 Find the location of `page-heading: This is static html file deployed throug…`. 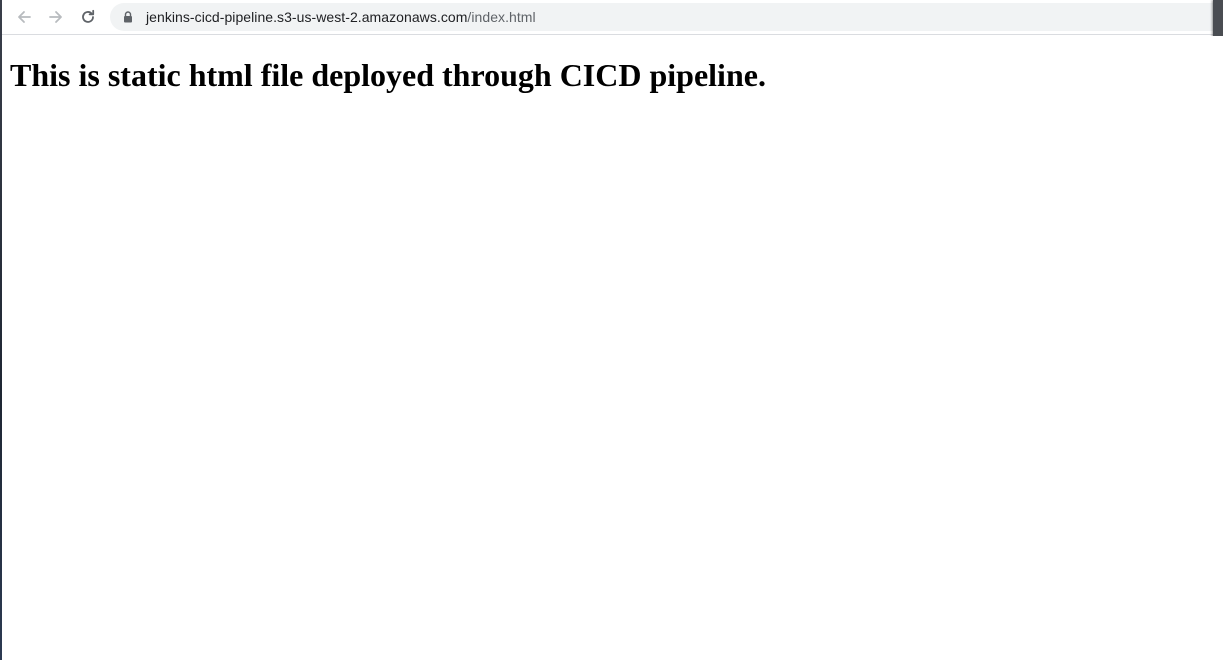

page-heading: This is static html file deployed throug… is located at coordinates (388, 75).